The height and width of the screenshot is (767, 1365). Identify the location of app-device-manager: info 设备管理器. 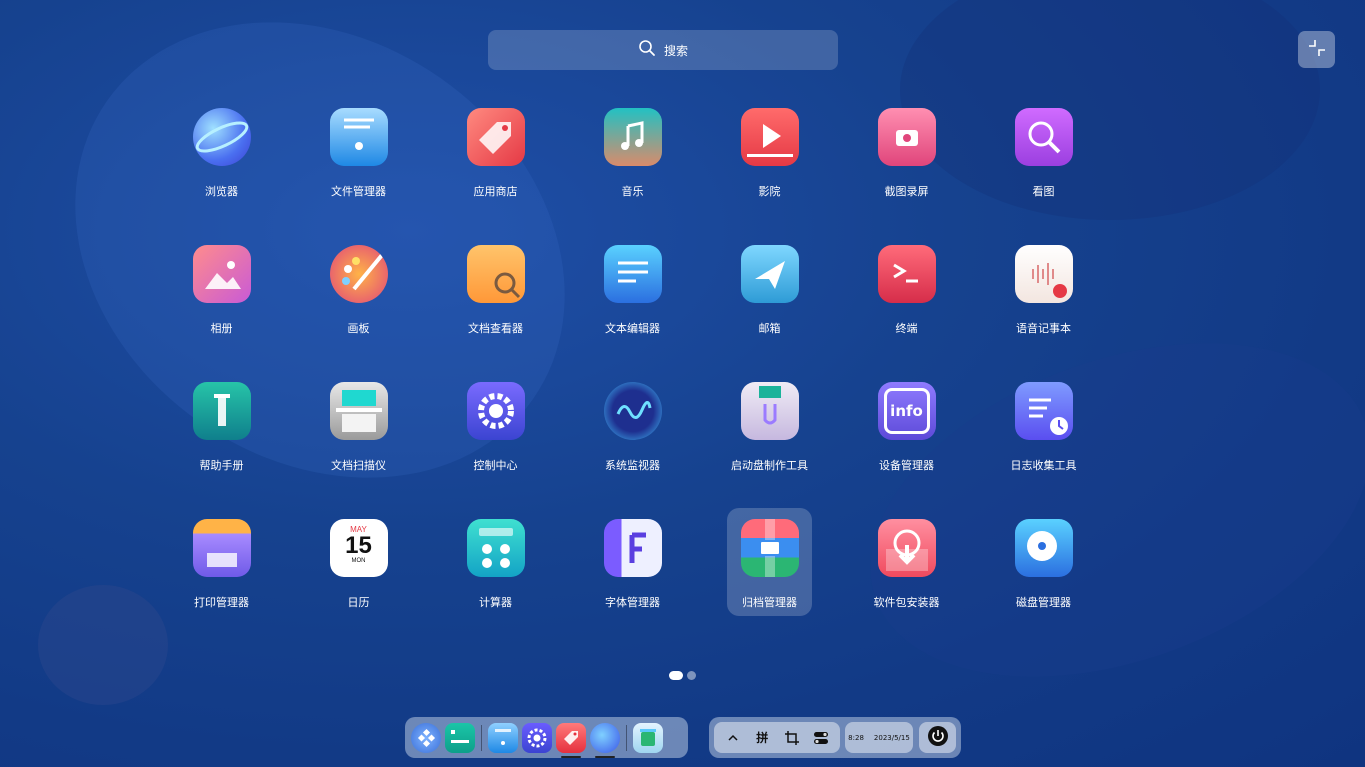
(906, 425).